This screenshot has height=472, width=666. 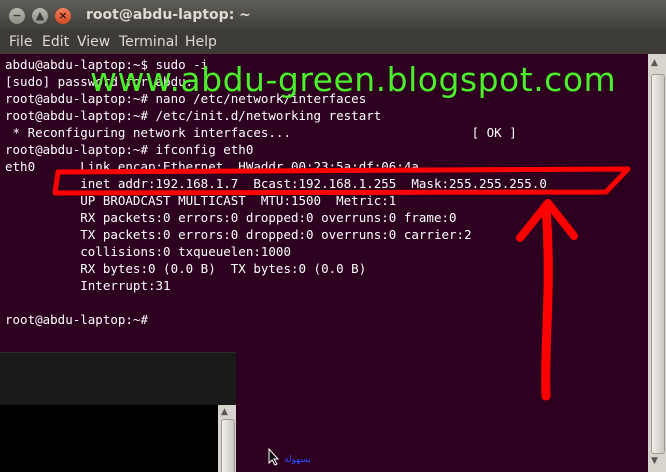 I want to click on minimize-icon: −, so click(x=17, y=16).